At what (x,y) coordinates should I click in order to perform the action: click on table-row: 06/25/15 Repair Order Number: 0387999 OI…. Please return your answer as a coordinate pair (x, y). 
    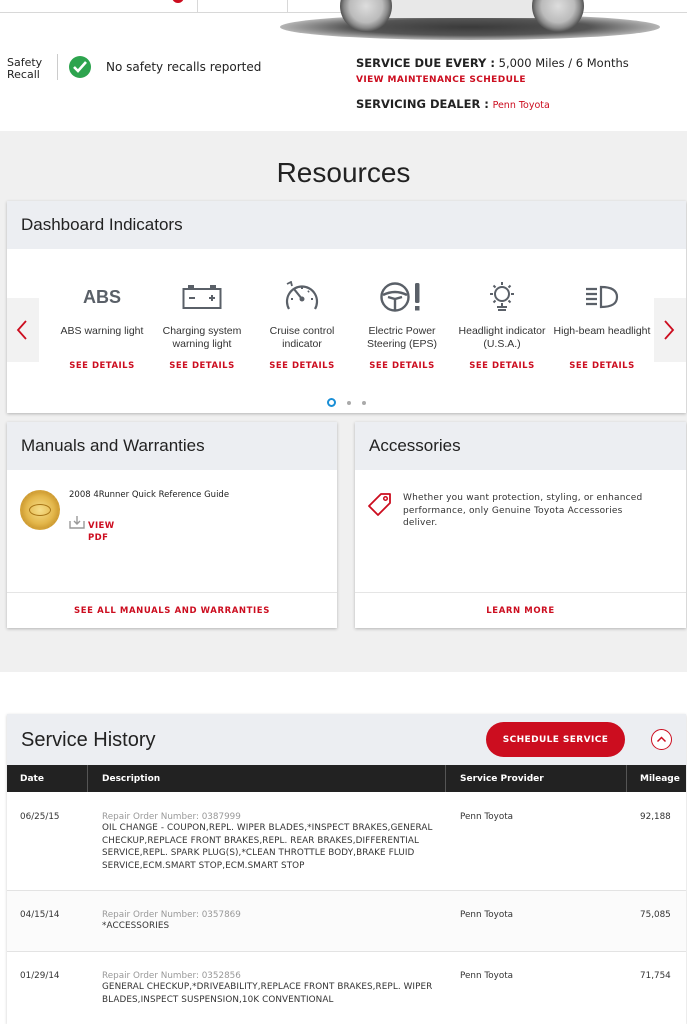
    Looking at the image, I should click on (346, 841).